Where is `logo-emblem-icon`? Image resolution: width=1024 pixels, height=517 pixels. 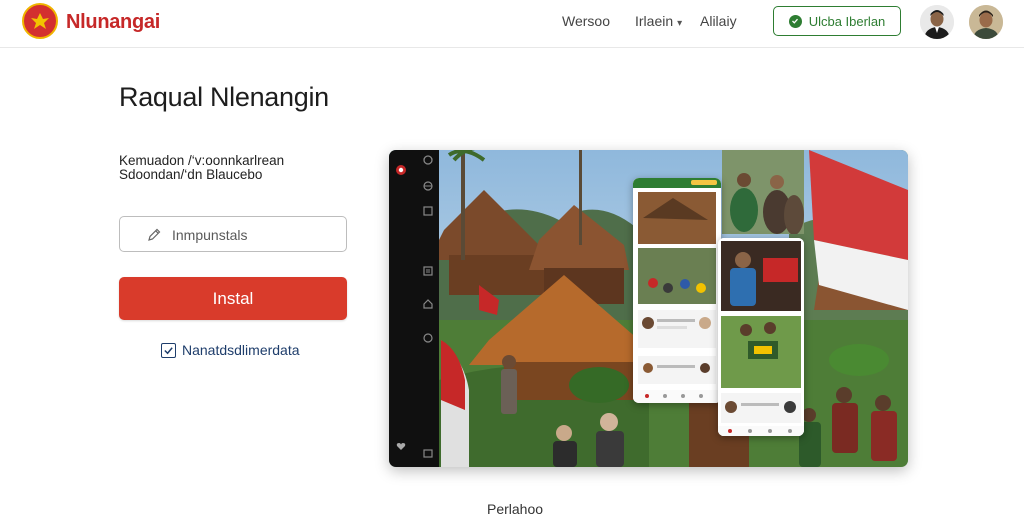
logo-emblem-icon is located at coordinates (40, 21).